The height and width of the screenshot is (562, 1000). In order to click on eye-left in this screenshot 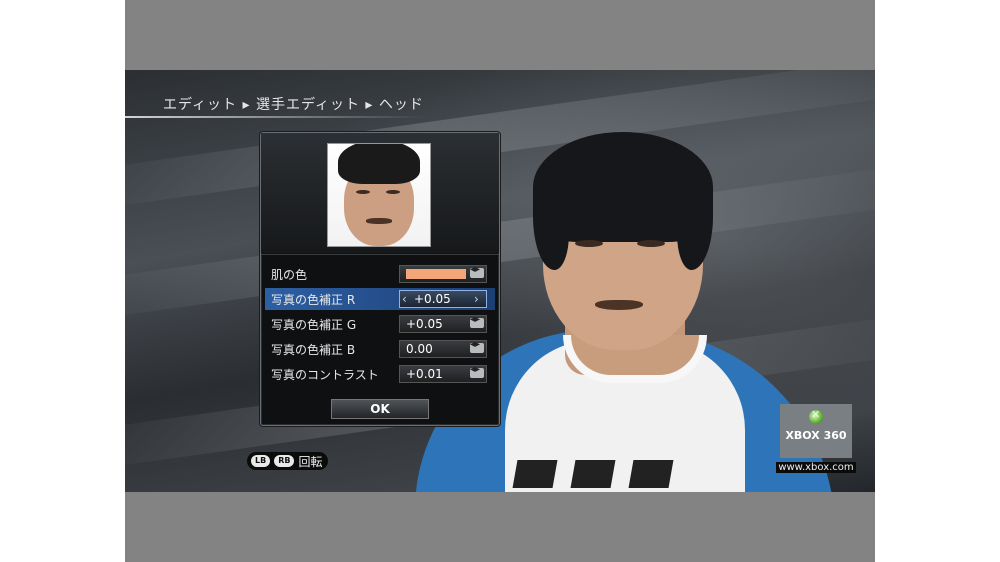, I will do `click(589, 243)`.